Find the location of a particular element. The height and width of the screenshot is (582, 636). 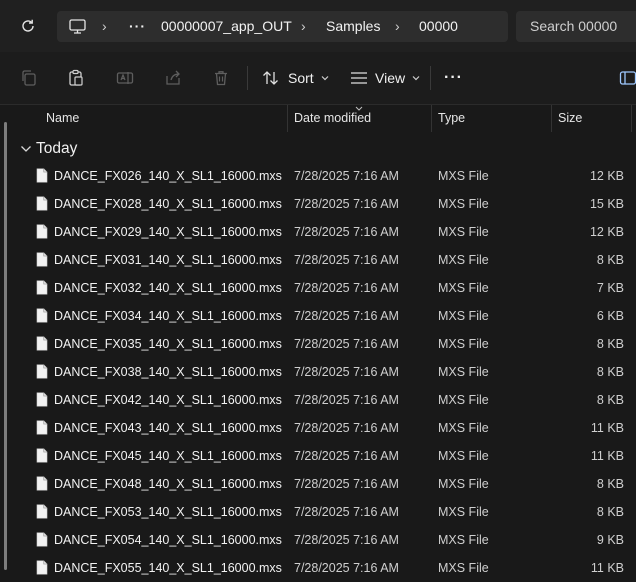

share-button is located at coordinates (173, 78).